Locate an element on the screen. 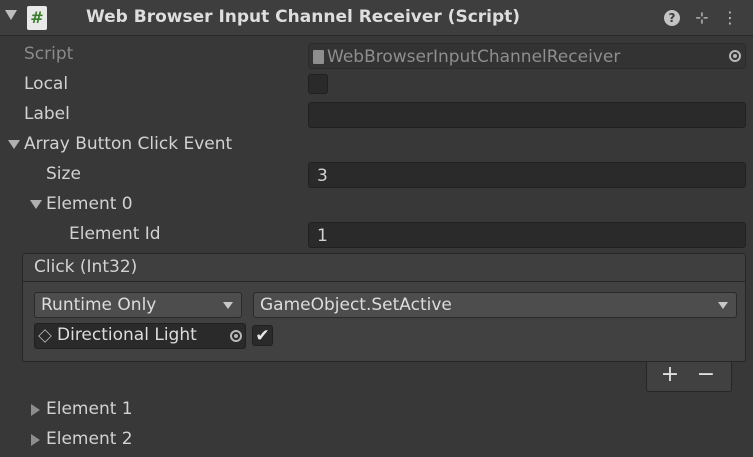  add-button: + is located at coordinates (670, 376).